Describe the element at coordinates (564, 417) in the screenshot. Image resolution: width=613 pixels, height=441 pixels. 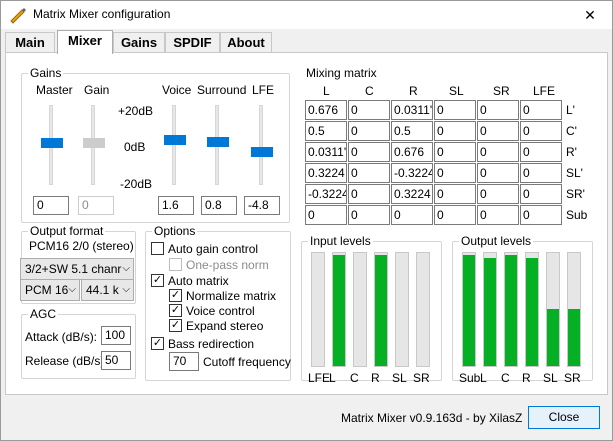
I see `close-button: Close` at that location.